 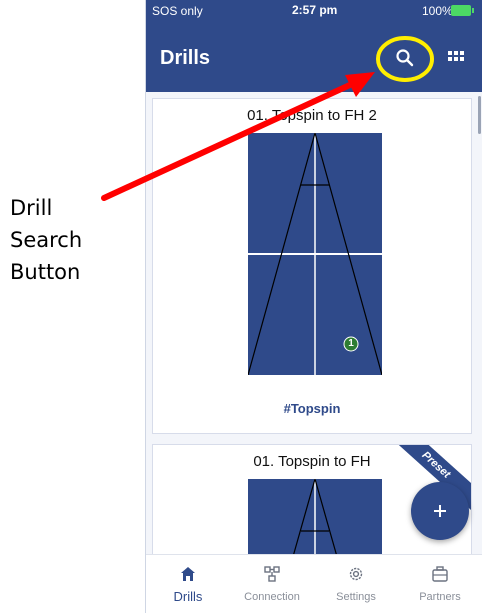 What do you see at coordinates (440, 511) in the screenshot?
I see `add-drill-button` at bounding box center [440, 511].